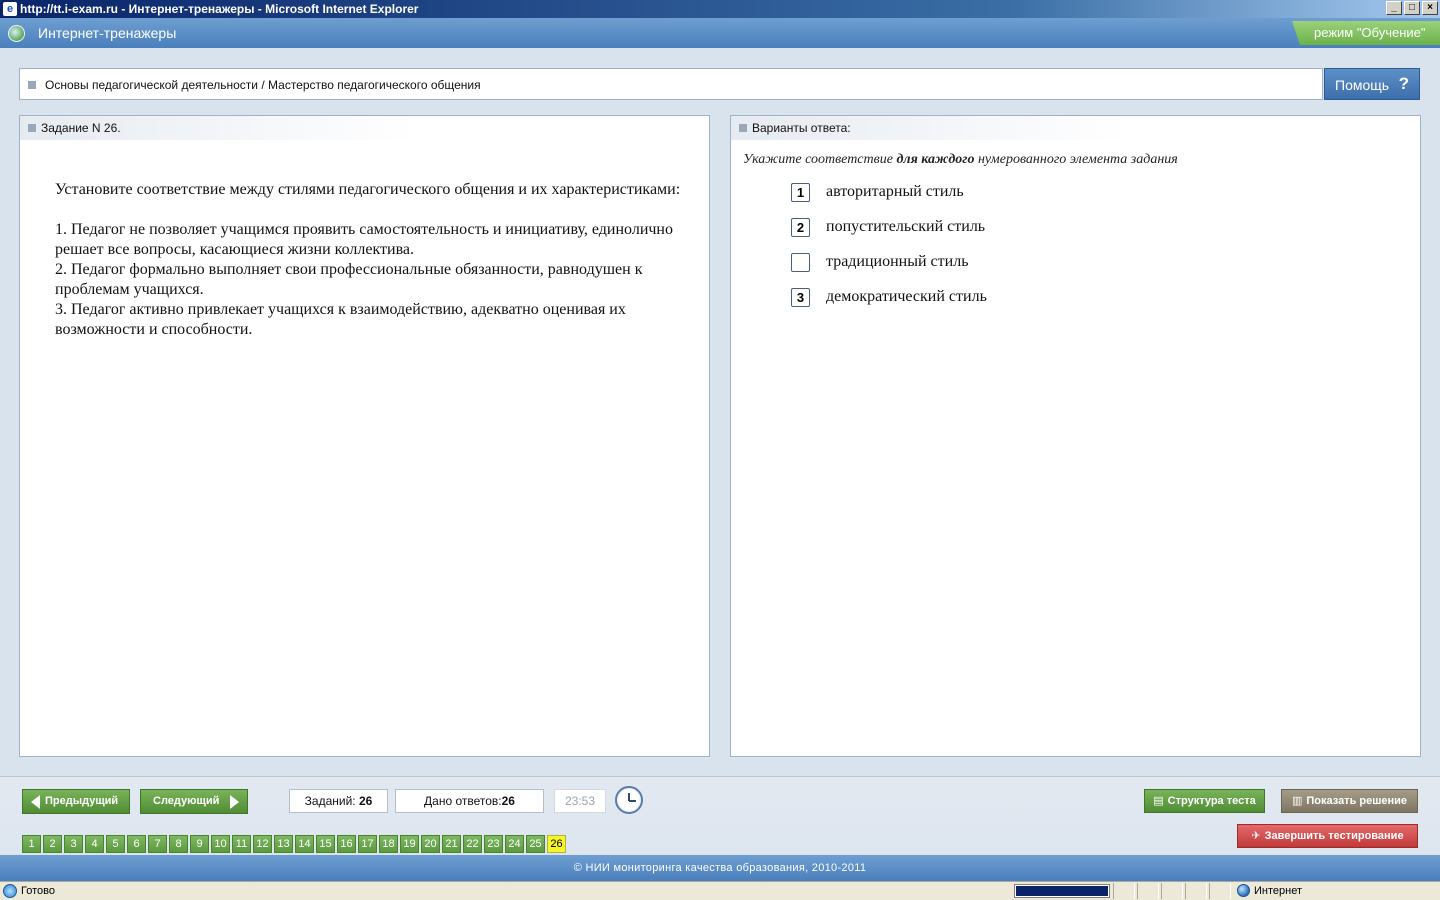 Image resolution: width=1440 pixels, height=900 pixels. I want to click on list-icon: ▤, so click(1158, 801).